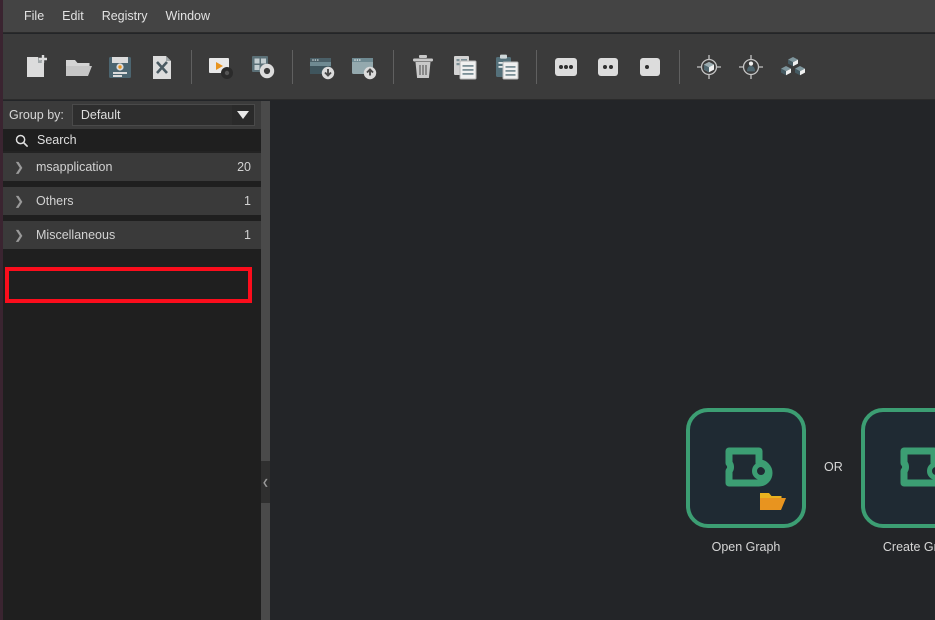  I want to click on collapse-panel-handle: ❮, so click(265, 482).